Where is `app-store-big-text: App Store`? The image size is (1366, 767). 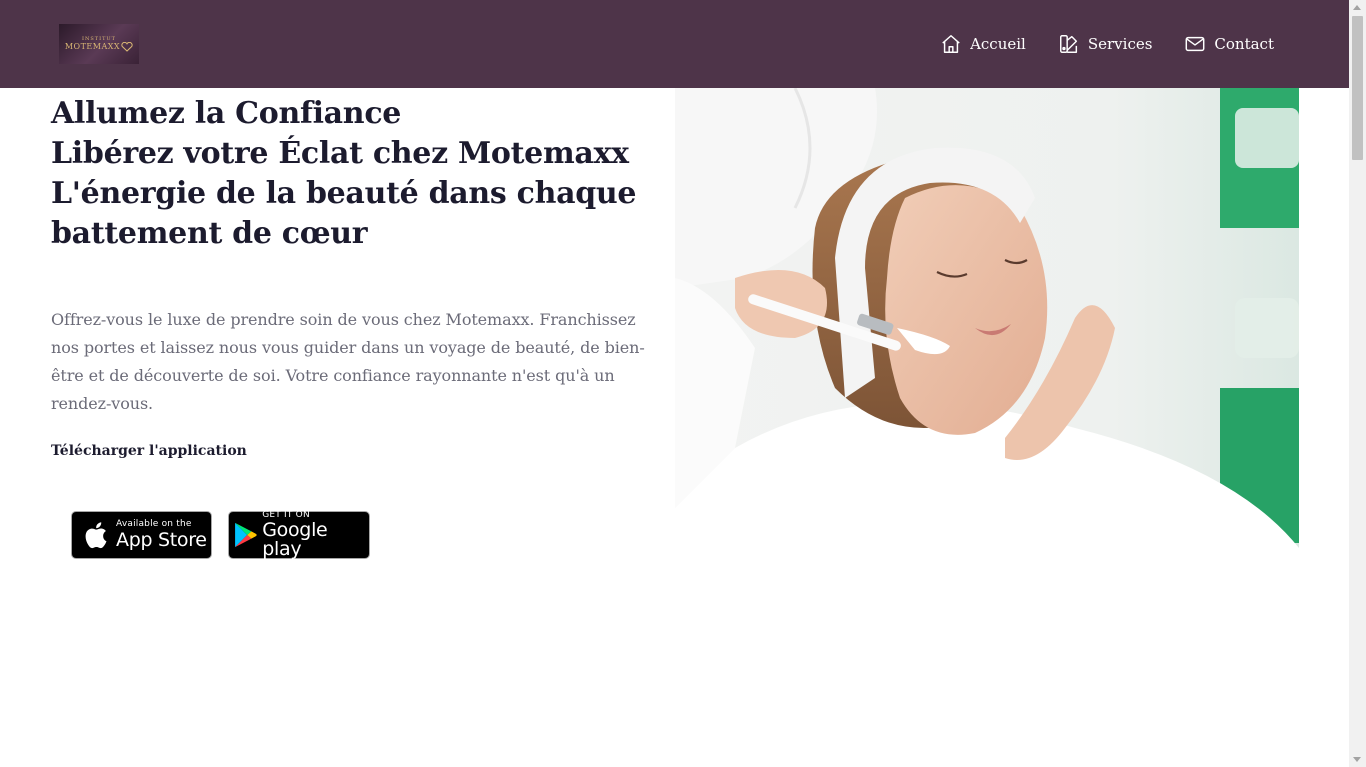 app-store-big-text: App Store is located at coordinates (161, 540).